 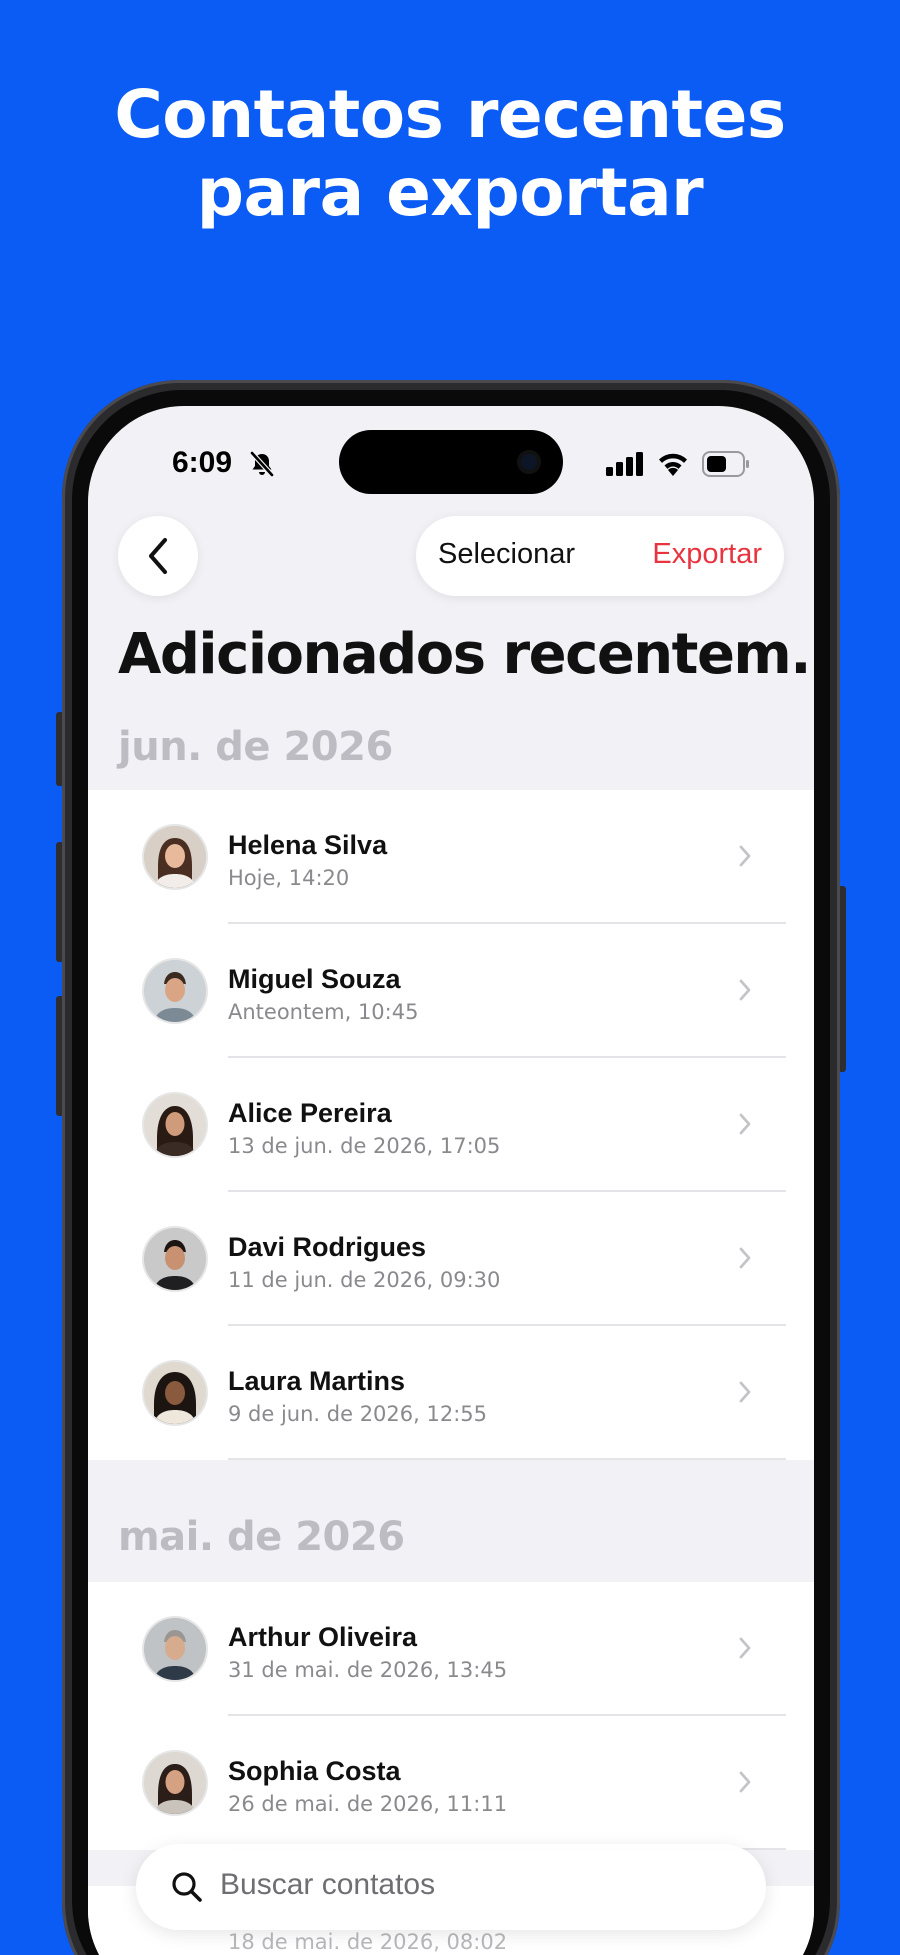 I want to click on search-icon, so click(x=187, y=1887).